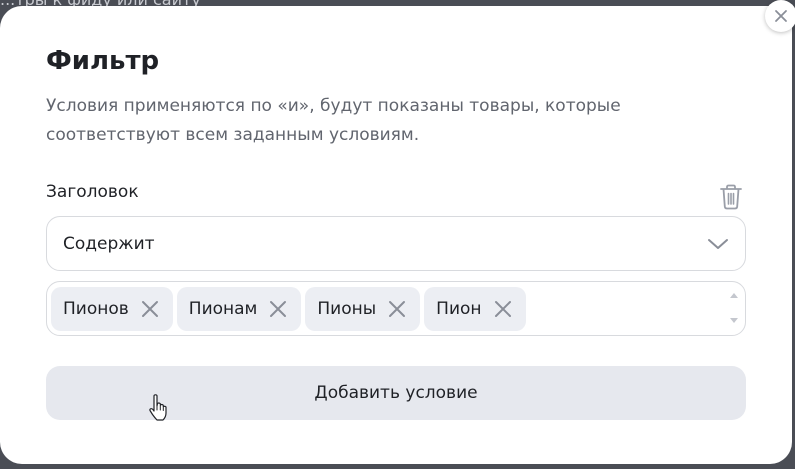 This screenshot has height=469, width=795. I want to click on tag-chip: Пионы, so click(363, 308).